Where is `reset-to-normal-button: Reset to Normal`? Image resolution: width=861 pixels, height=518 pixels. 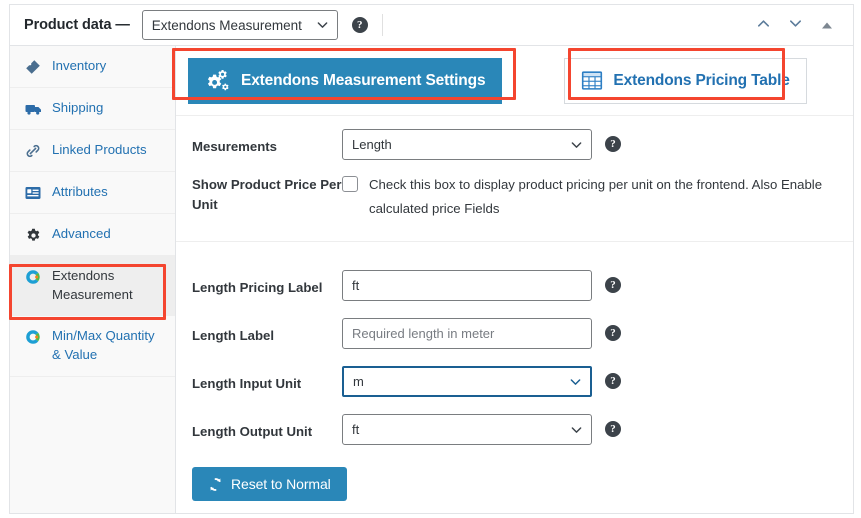
reset-to-normal-button: Reset to Normal is located at coordinates (269, 484).